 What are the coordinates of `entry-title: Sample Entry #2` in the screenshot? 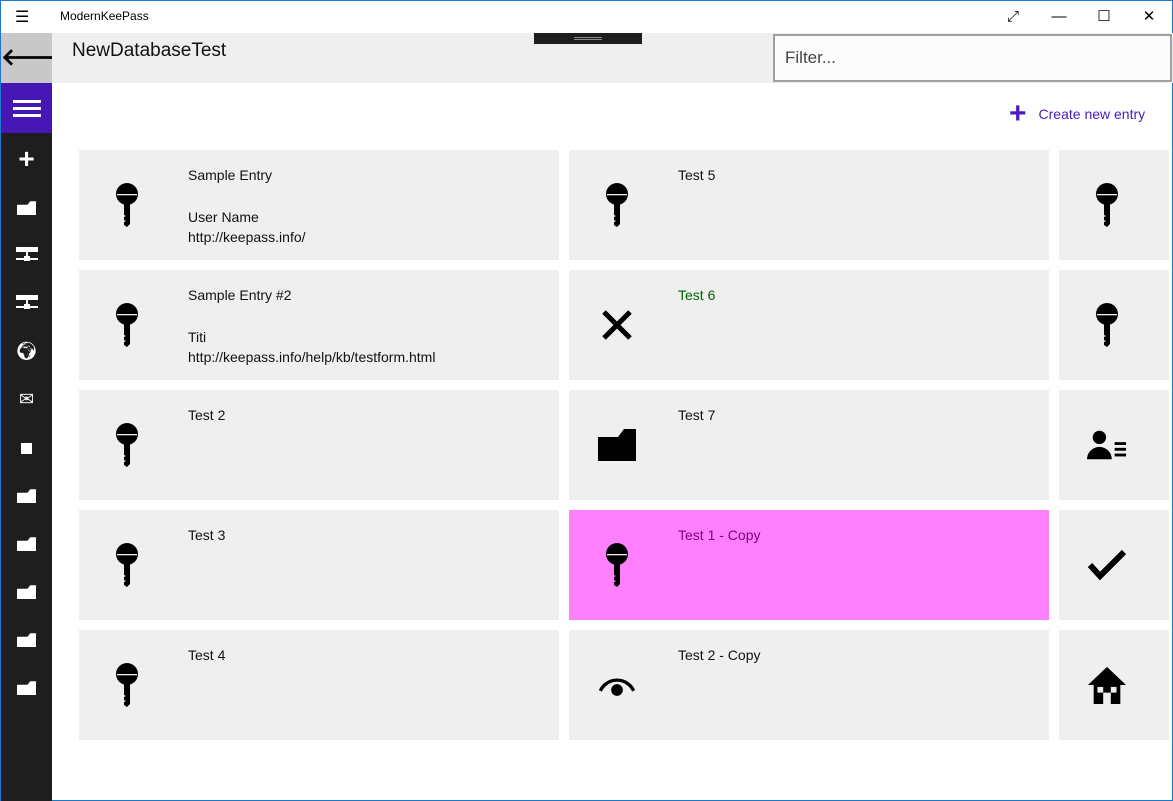 It's located at (240, 295).